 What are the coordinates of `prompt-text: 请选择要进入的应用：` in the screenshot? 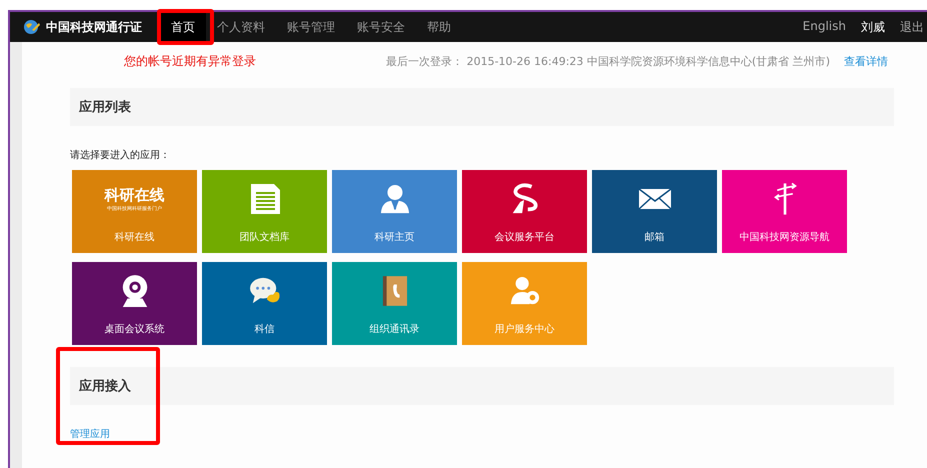 It's located at (120, 155).